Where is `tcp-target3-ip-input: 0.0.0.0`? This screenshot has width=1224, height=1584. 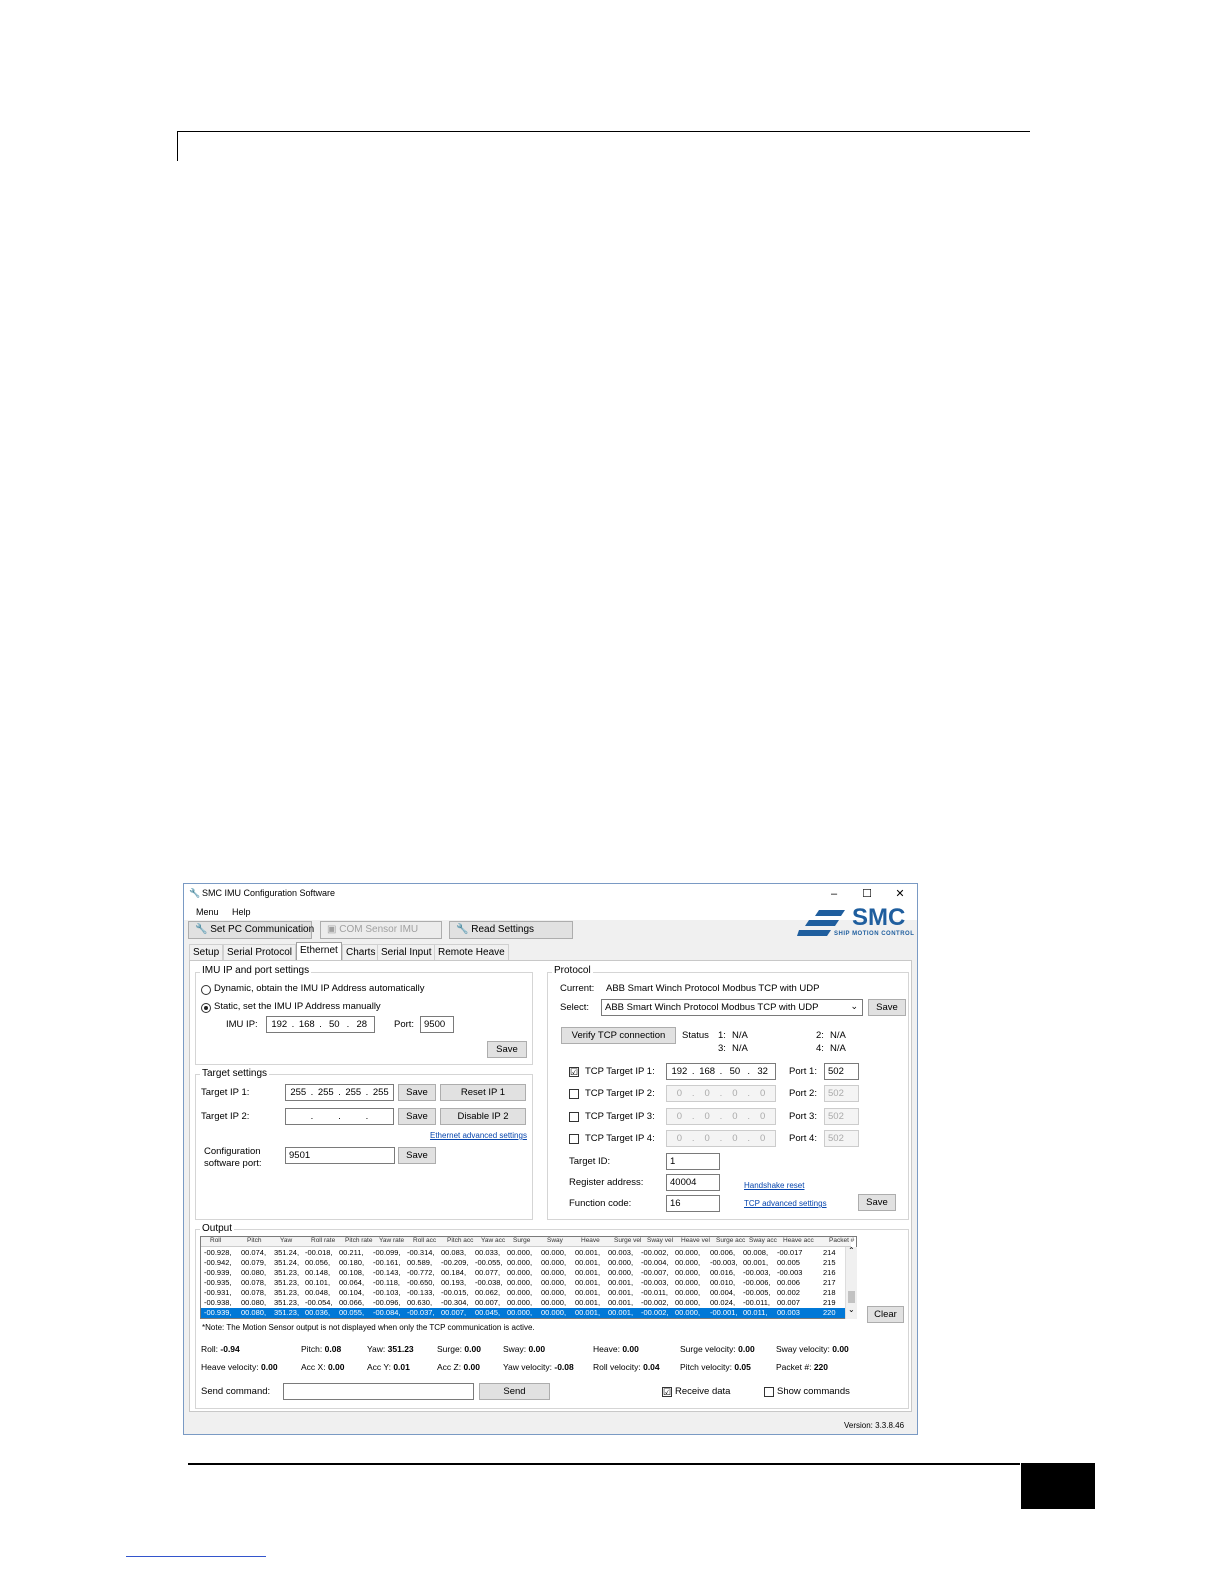
tcp-target3-ip-input: 0.0.0.0 is located at coordinates (721, 1116).